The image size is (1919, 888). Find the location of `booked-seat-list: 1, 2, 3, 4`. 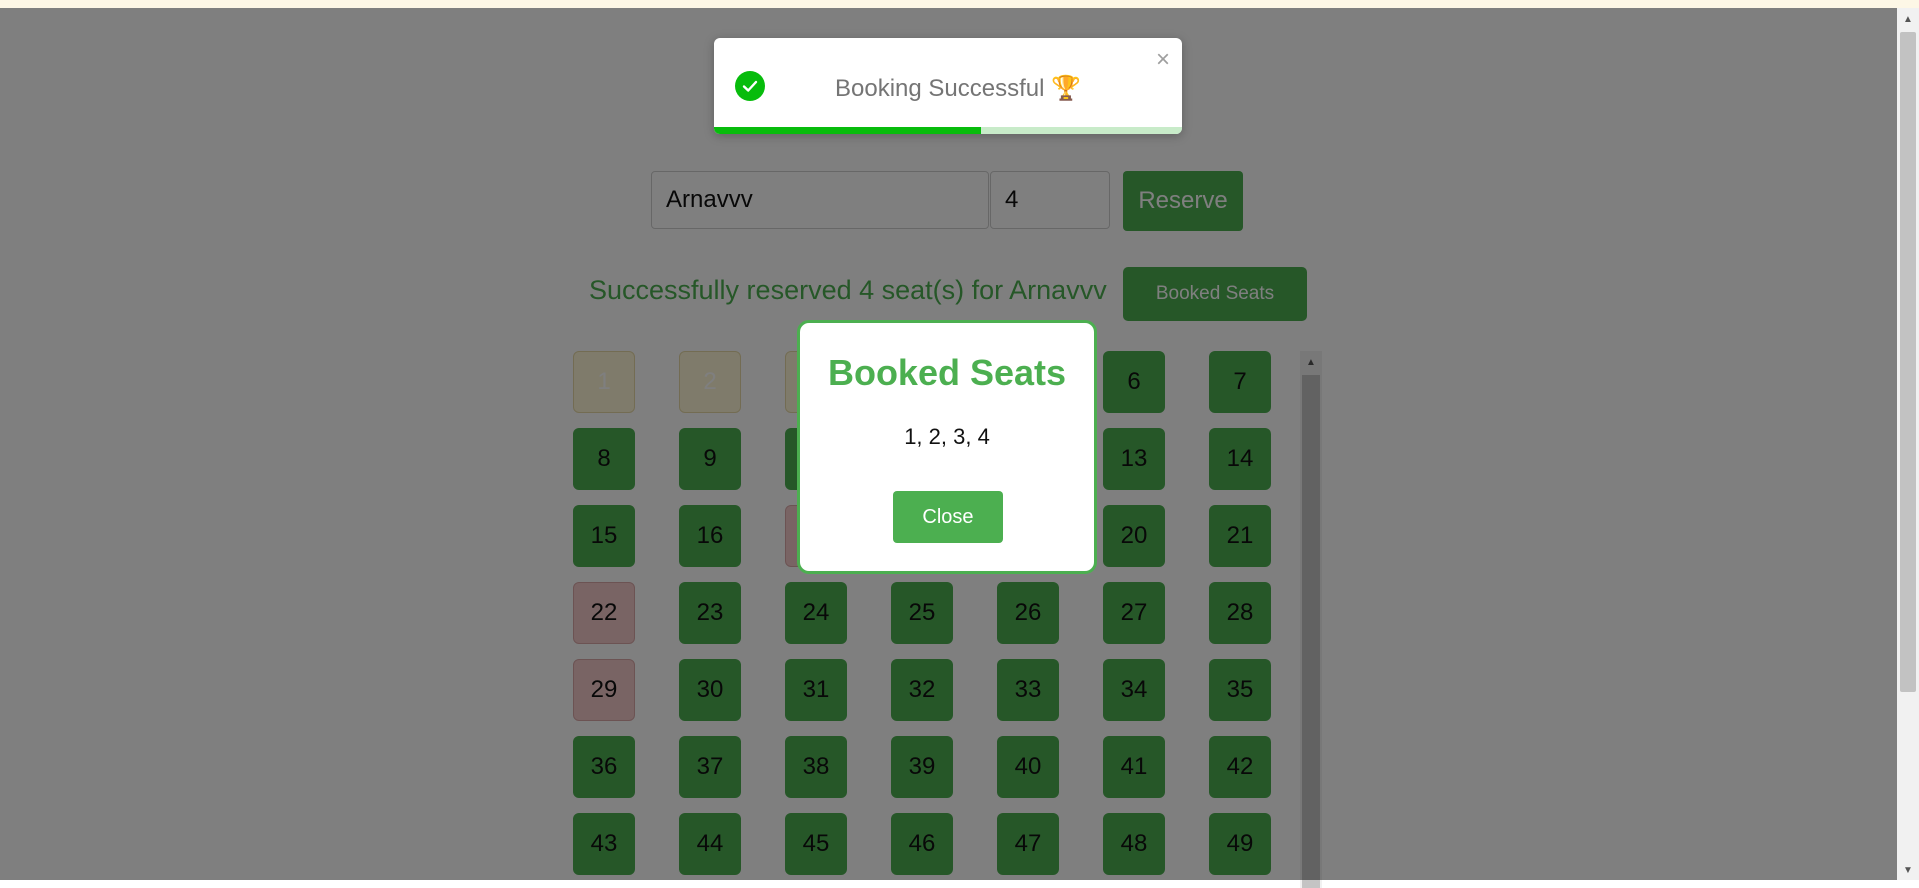

booked-seat-list: 1, 2, 3, 4 is located at coordinates (947, 436).